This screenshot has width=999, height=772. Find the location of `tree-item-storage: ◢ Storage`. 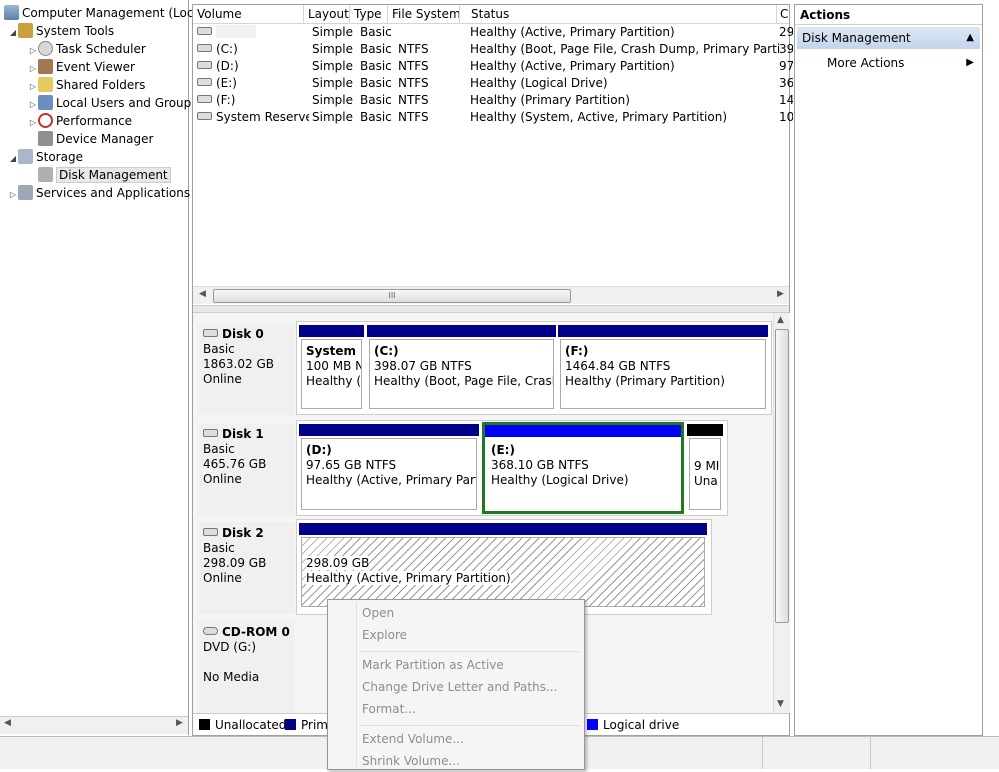

tree-item-storage: ◢ Storage is located at coordinates (45, 157).